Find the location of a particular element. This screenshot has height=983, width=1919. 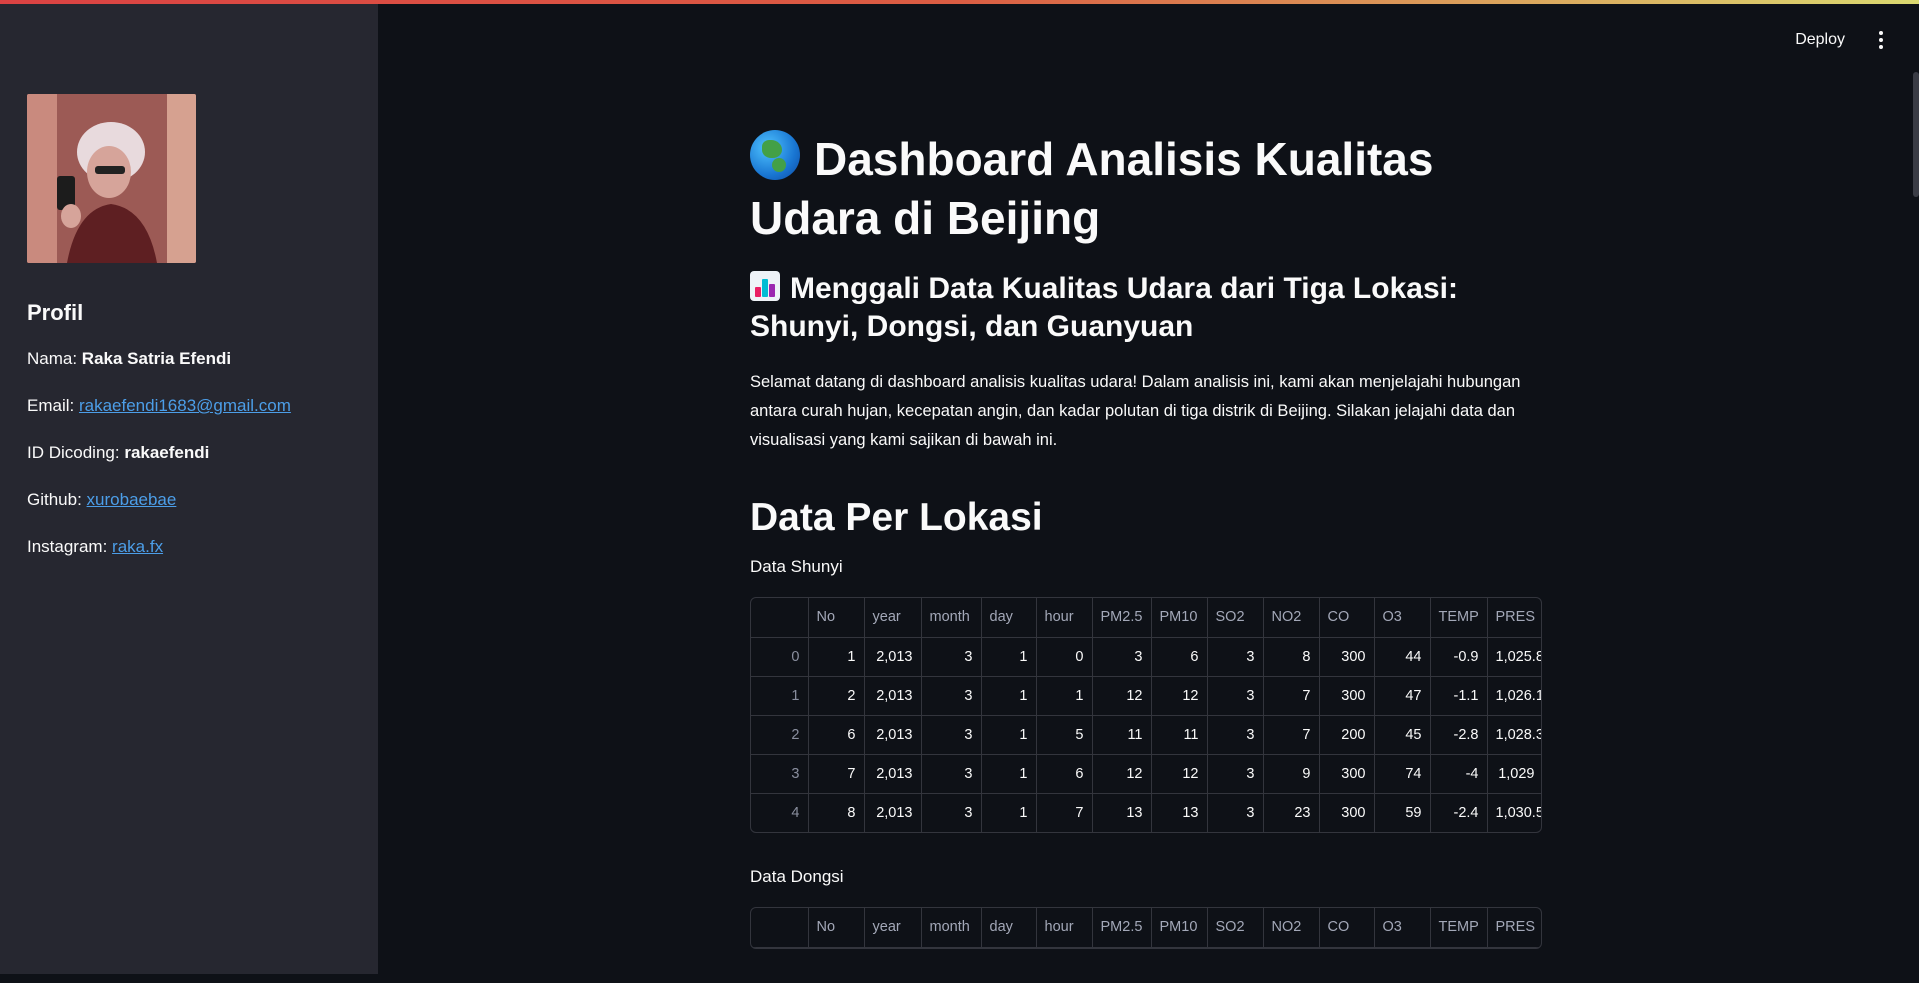

table-cell: 47 is located at coordinates (1402, 696).